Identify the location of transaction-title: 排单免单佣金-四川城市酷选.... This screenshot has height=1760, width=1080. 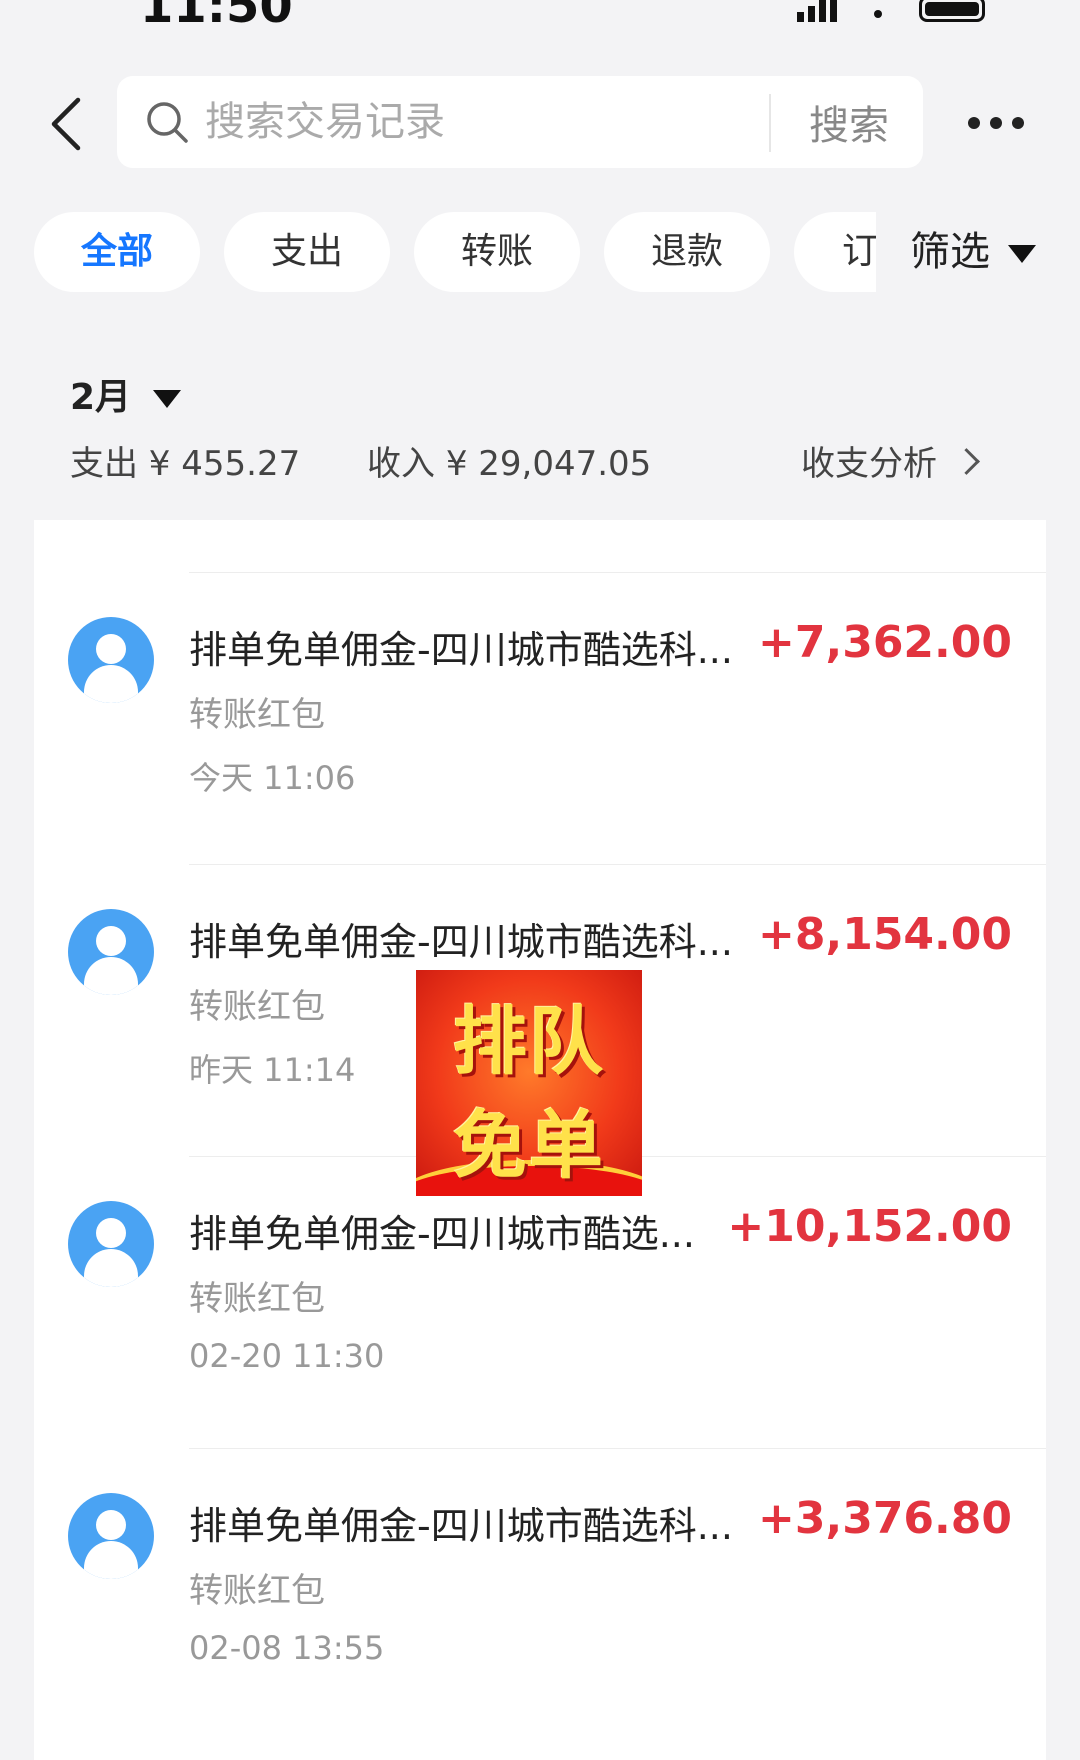
(442, 1234).